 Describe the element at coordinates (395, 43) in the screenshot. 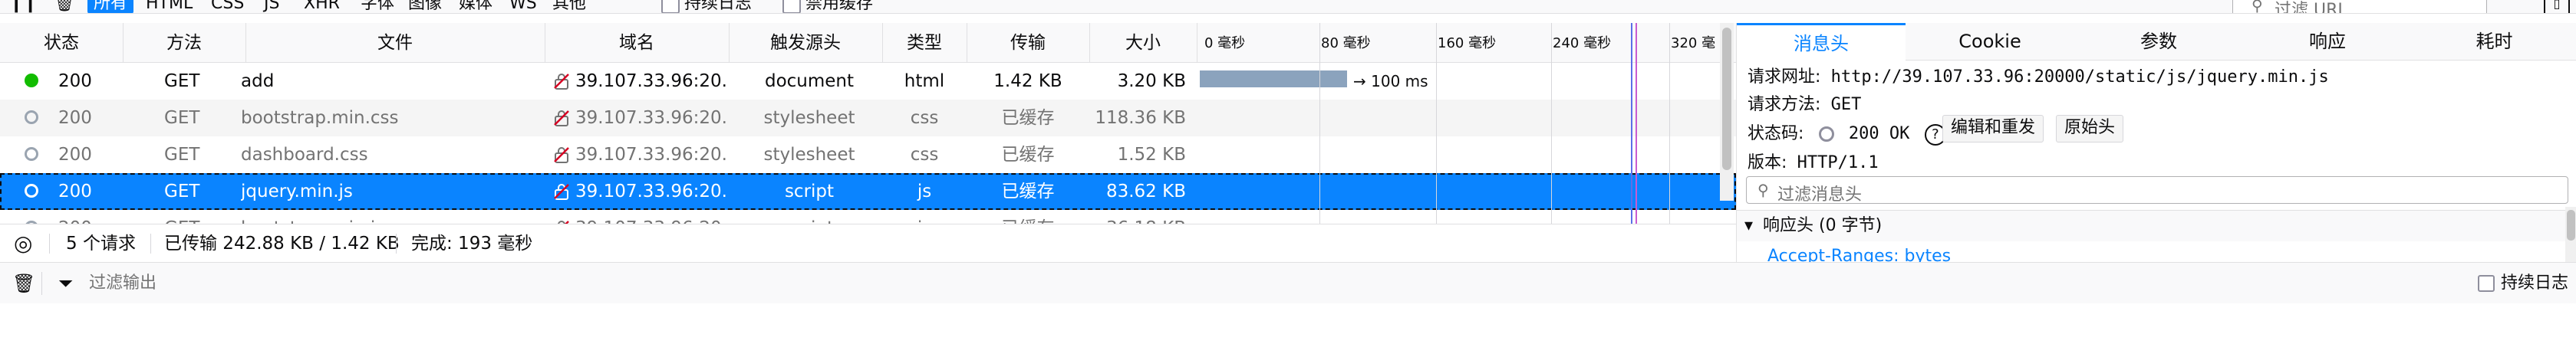

I see `col-file: 文件` at that location.